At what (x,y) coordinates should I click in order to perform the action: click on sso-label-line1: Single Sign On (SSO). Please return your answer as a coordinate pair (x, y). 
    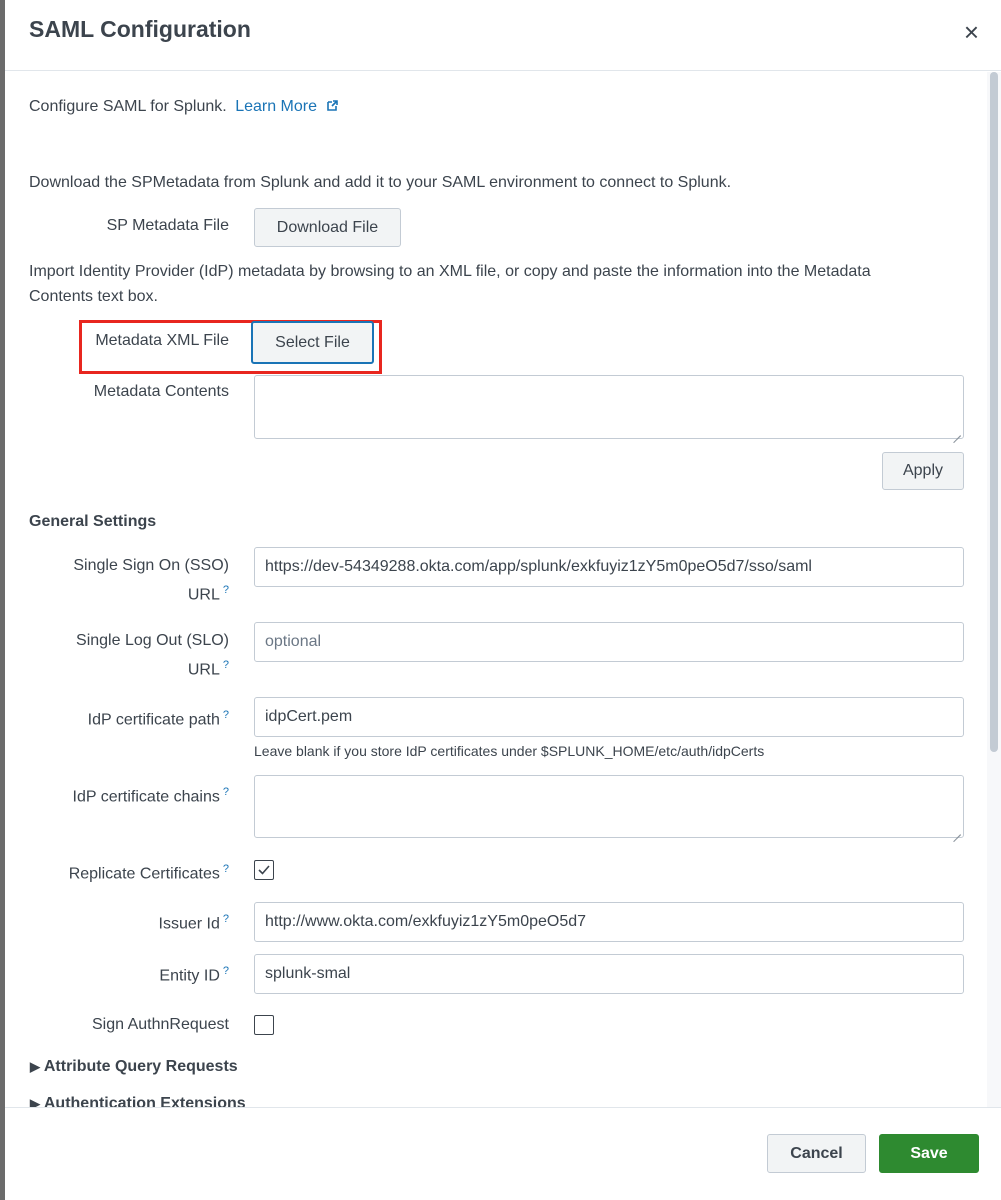
    Looking at the image, I should click on (151, 565).